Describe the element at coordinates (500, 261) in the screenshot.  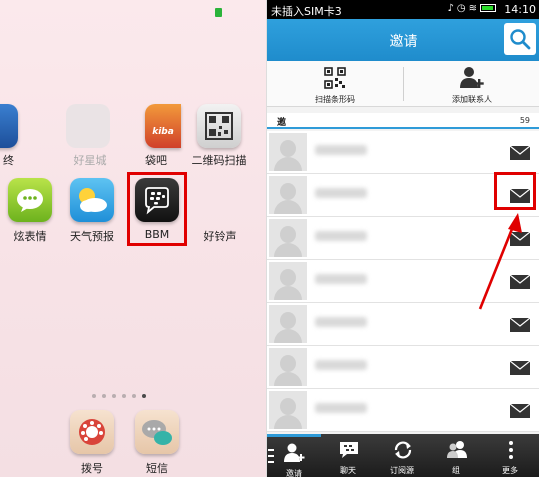
I see `red-arrow-pointer` at that location.